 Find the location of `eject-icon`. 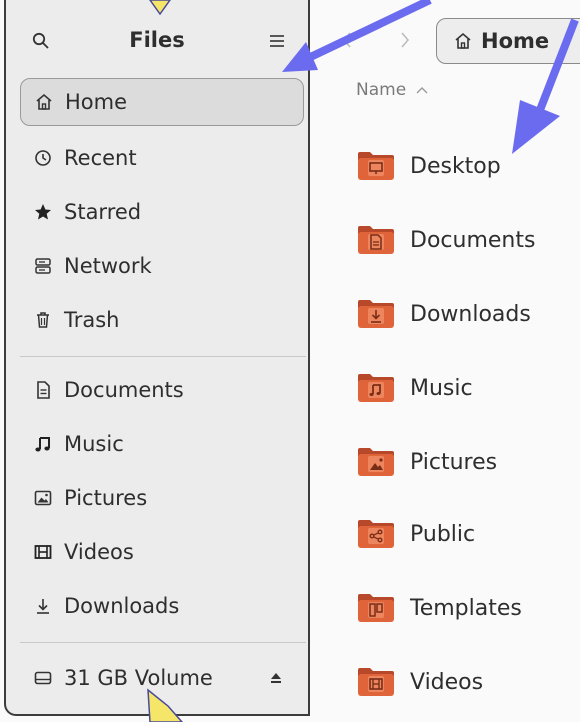

eject-icon is located at coordinates (276, 678).